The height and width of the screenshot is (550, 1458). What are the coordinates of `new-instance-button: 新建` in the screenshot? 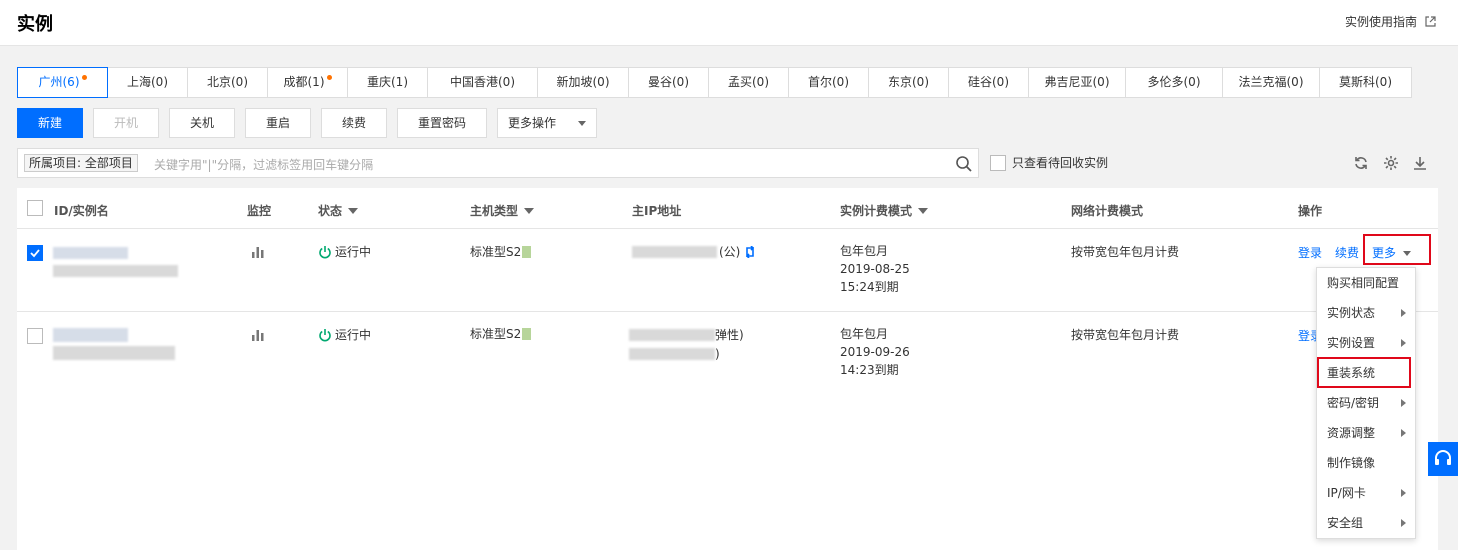 It's located at (50, 123).